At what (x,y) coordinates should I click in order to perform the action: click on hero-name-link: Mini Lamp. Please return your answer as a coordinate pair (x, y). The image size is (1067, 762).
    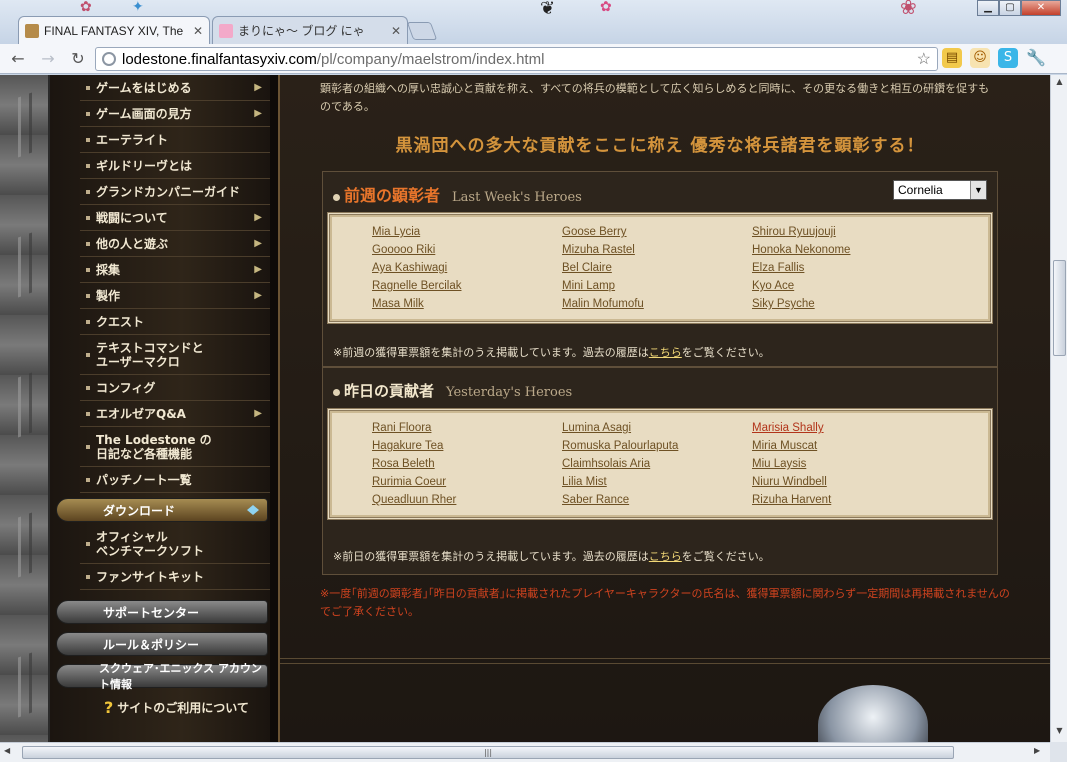
    Looking at the image, I should click on (657, 286).